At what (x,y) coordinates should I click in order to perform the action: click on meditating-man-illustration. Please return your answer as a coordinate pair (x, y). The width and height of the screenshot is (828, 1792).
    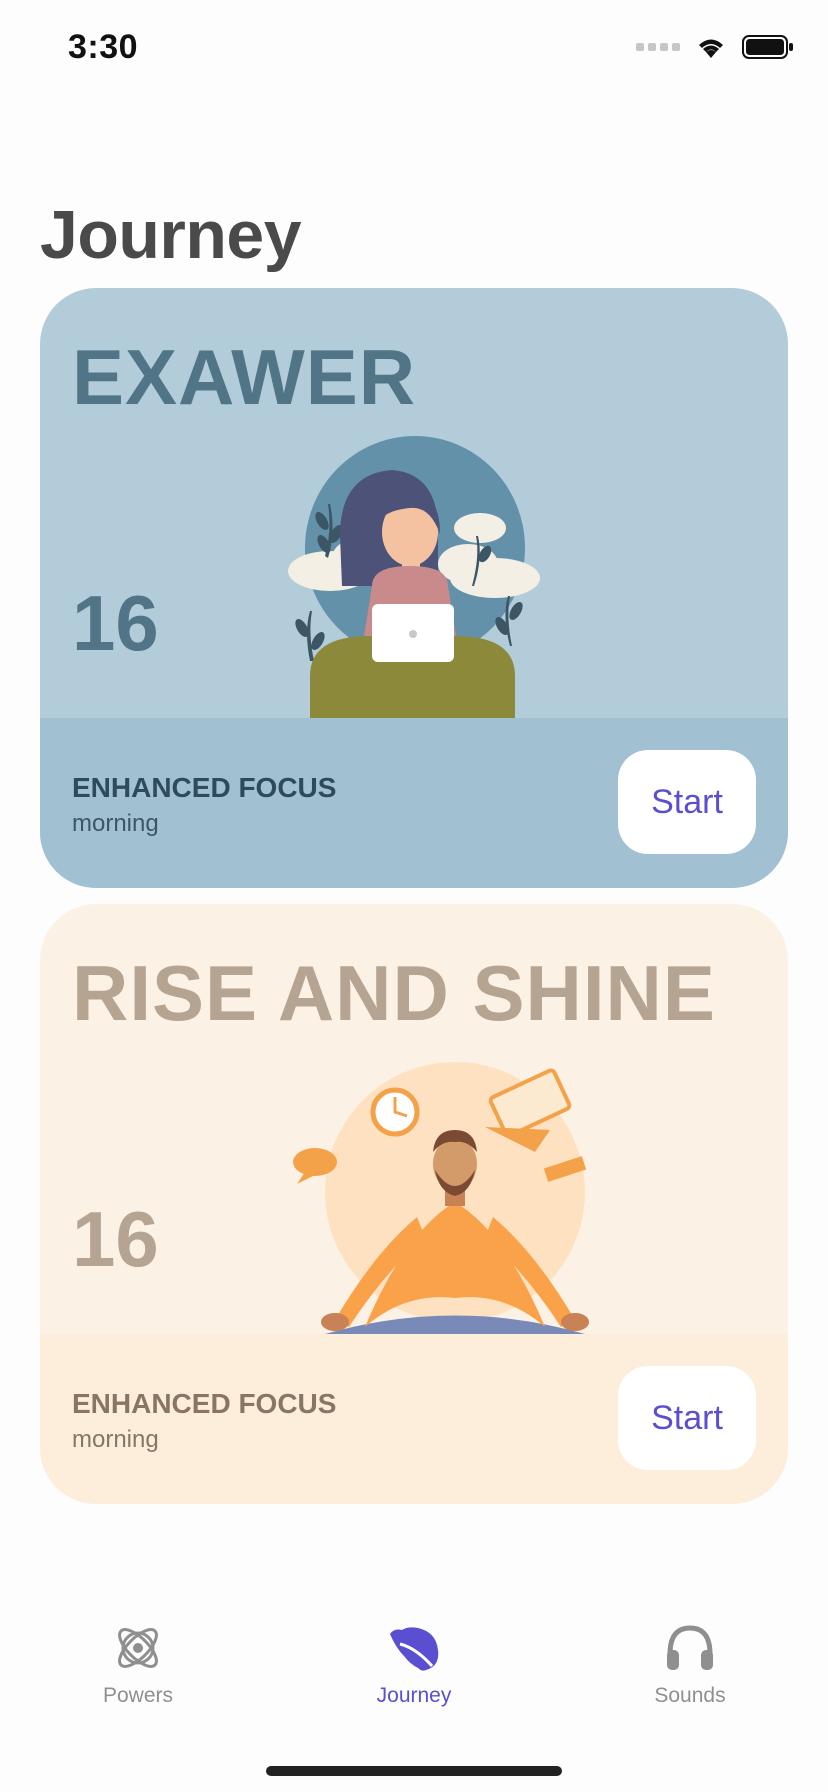
    Looking at the image, I should click on (441, 1198).